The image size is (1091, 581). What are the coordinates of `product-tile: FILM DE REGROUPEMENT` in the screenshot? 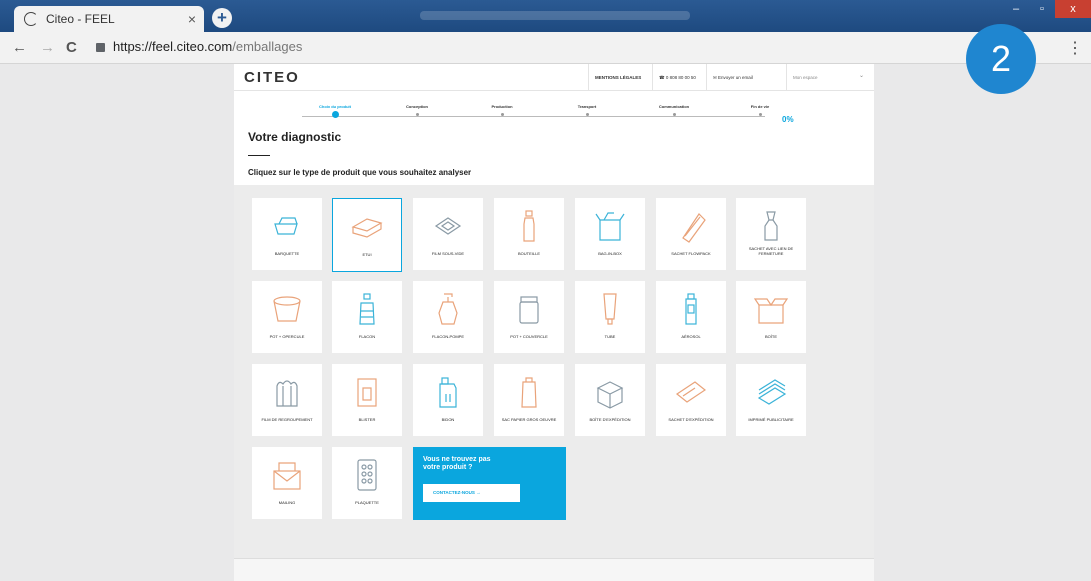 It's located at (287, 400).